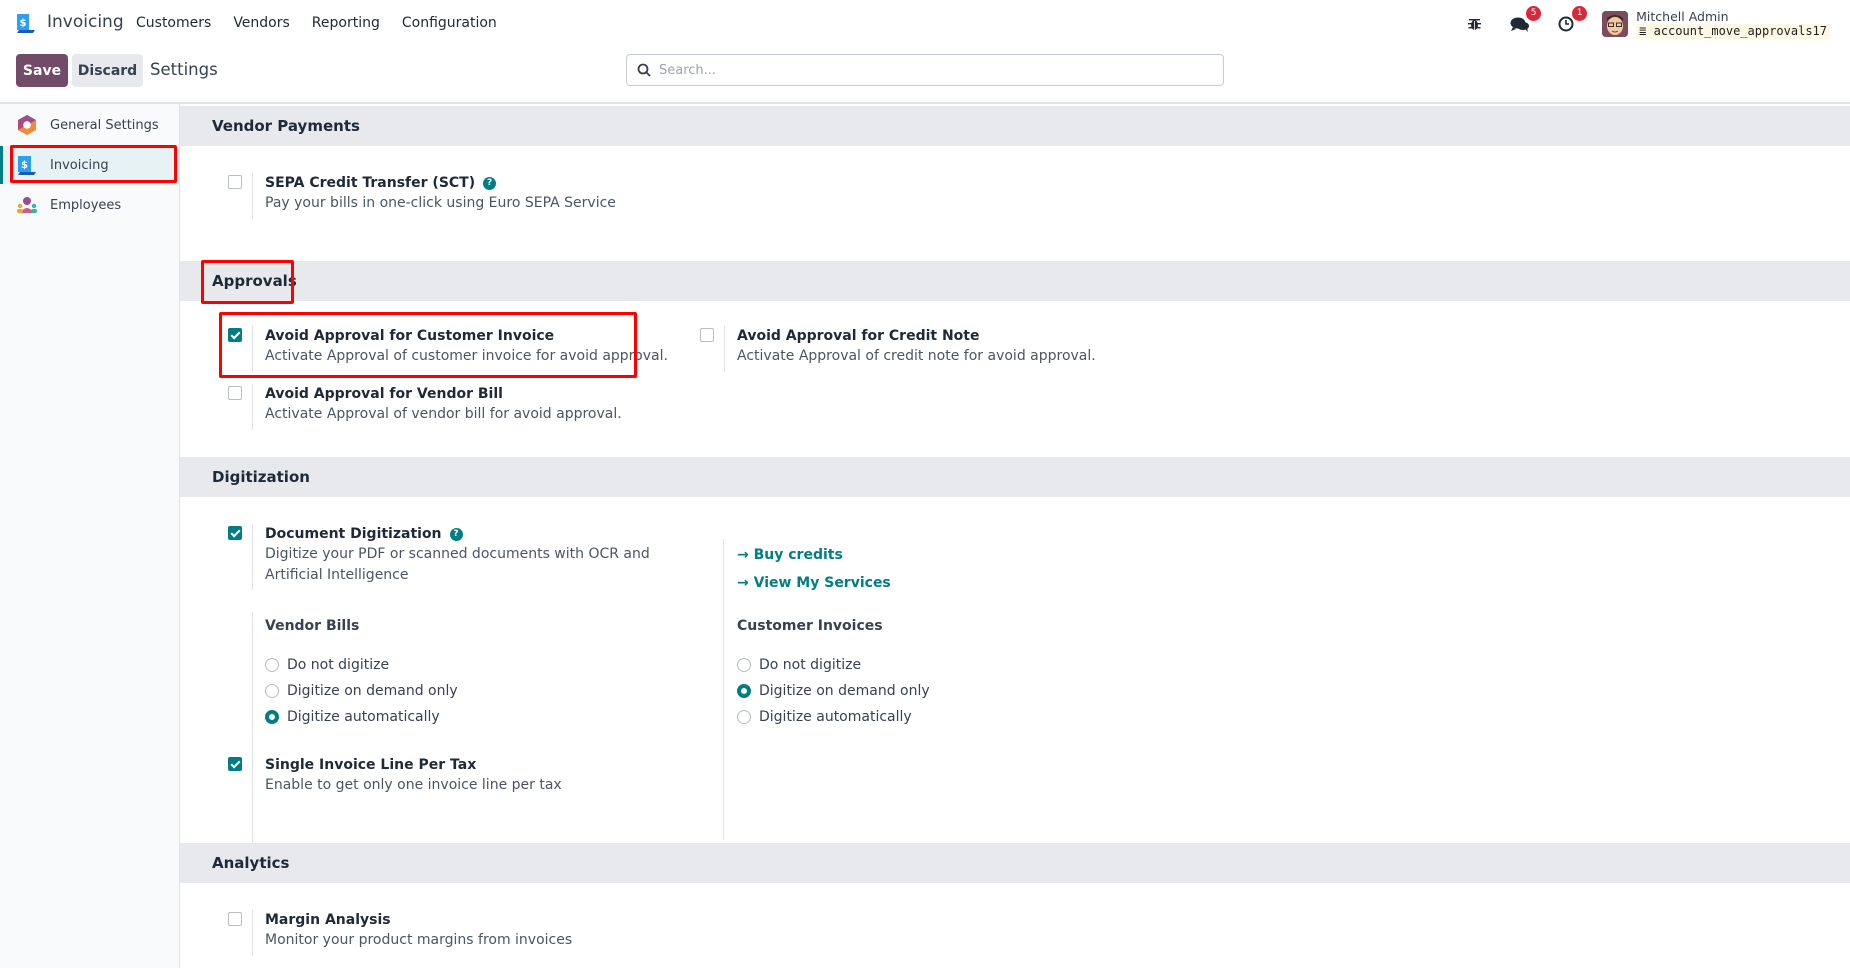  I want to click on menu-customers: Customers, so click(173, 23).